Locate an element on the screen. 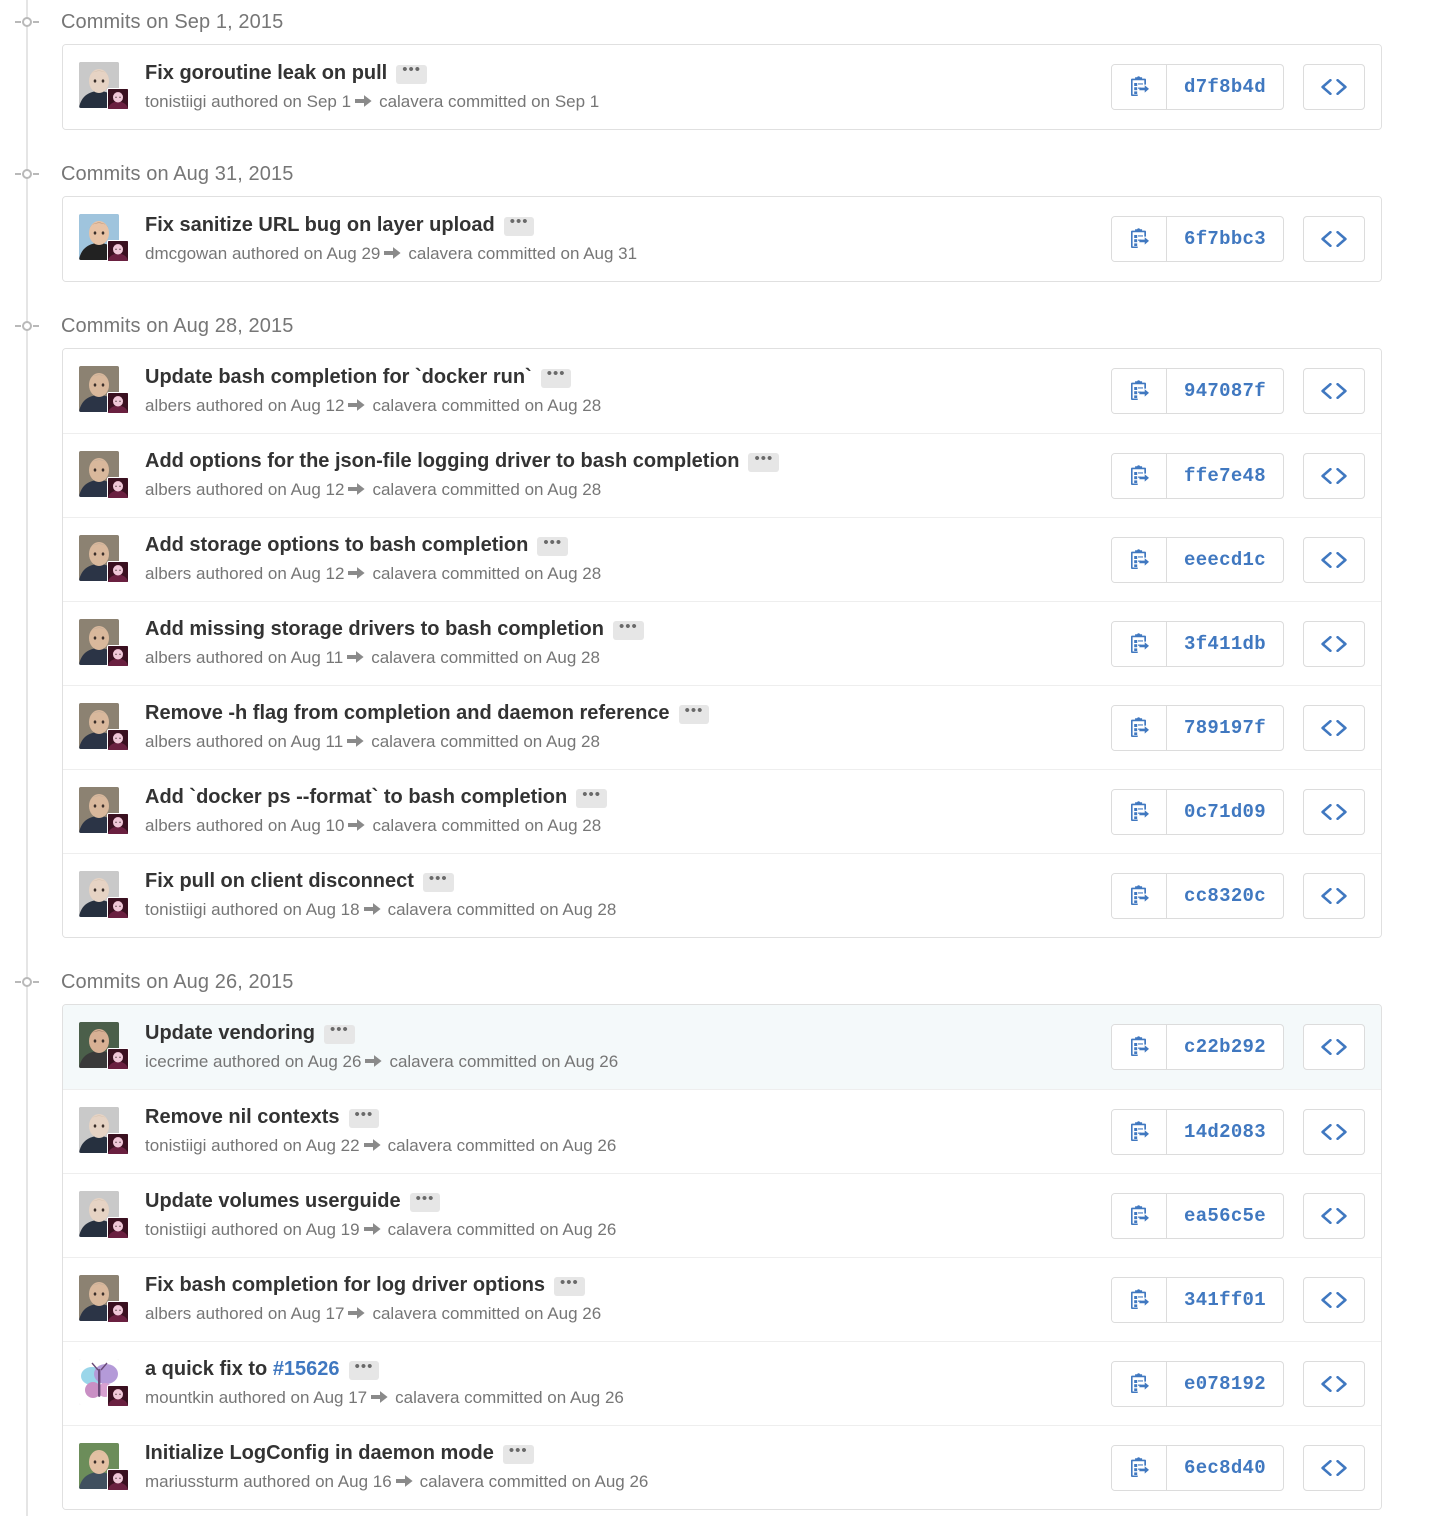  commit-title-link: Initialize LogConfig in daemon mode is located at coordinates (319, 1453).